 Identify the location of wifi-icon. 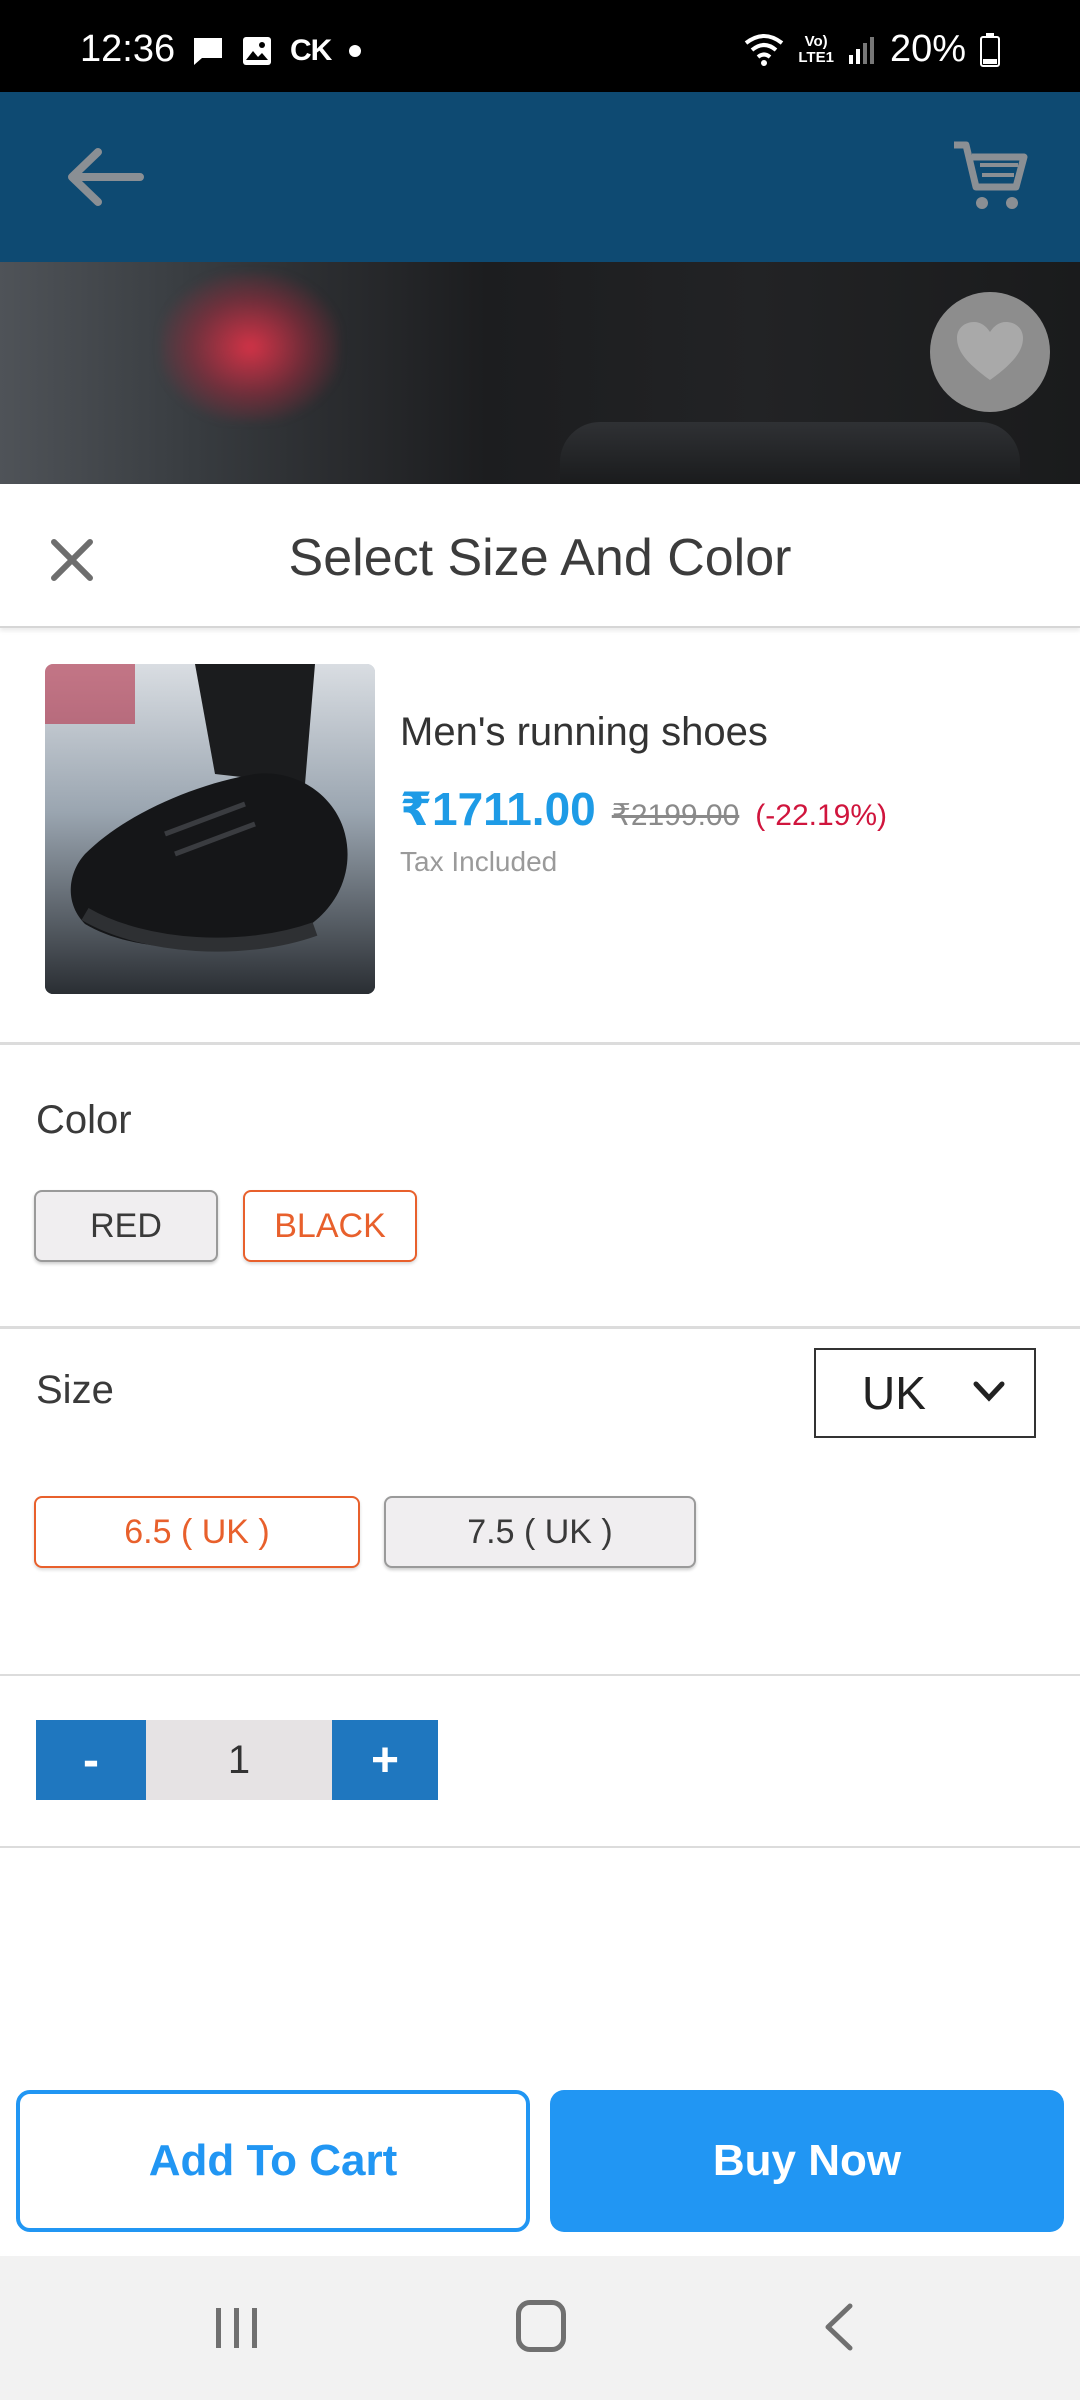
(764, 49).